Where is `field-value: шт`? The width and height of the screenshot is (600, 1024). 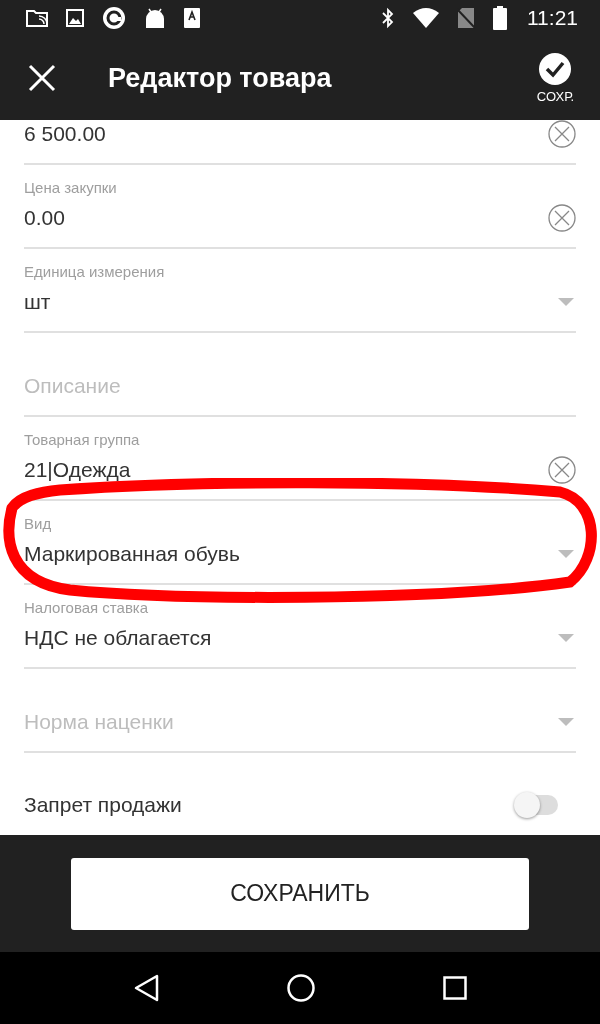
field-value: шт is located at coordinates (37, 302).